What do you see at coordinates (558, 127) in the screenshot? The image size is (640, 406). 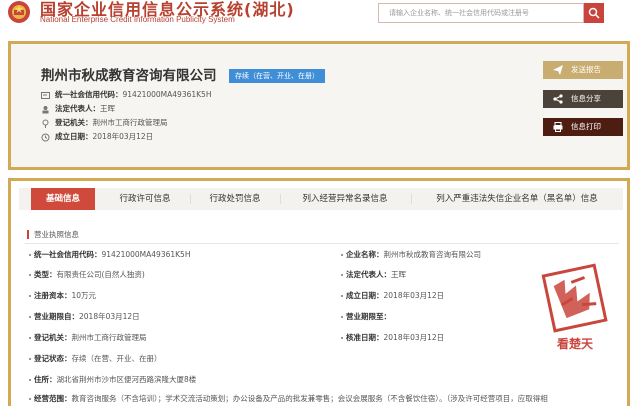 I see `print-icon` at bounding box center [558, 127].